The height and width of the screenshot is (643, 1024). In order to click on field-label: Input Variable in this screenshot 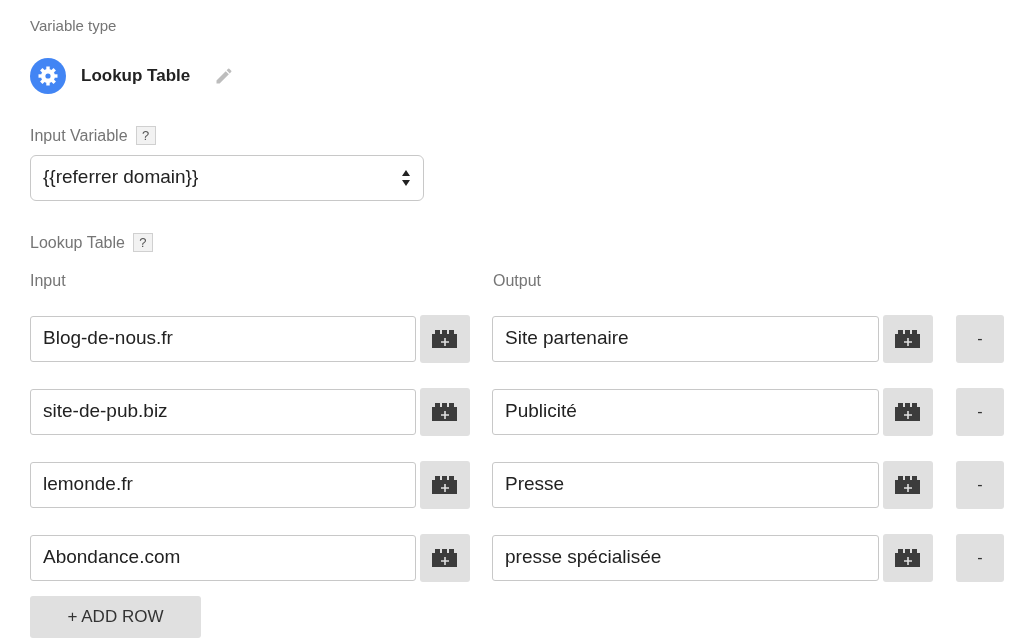, I will do `click(79, 135)`.